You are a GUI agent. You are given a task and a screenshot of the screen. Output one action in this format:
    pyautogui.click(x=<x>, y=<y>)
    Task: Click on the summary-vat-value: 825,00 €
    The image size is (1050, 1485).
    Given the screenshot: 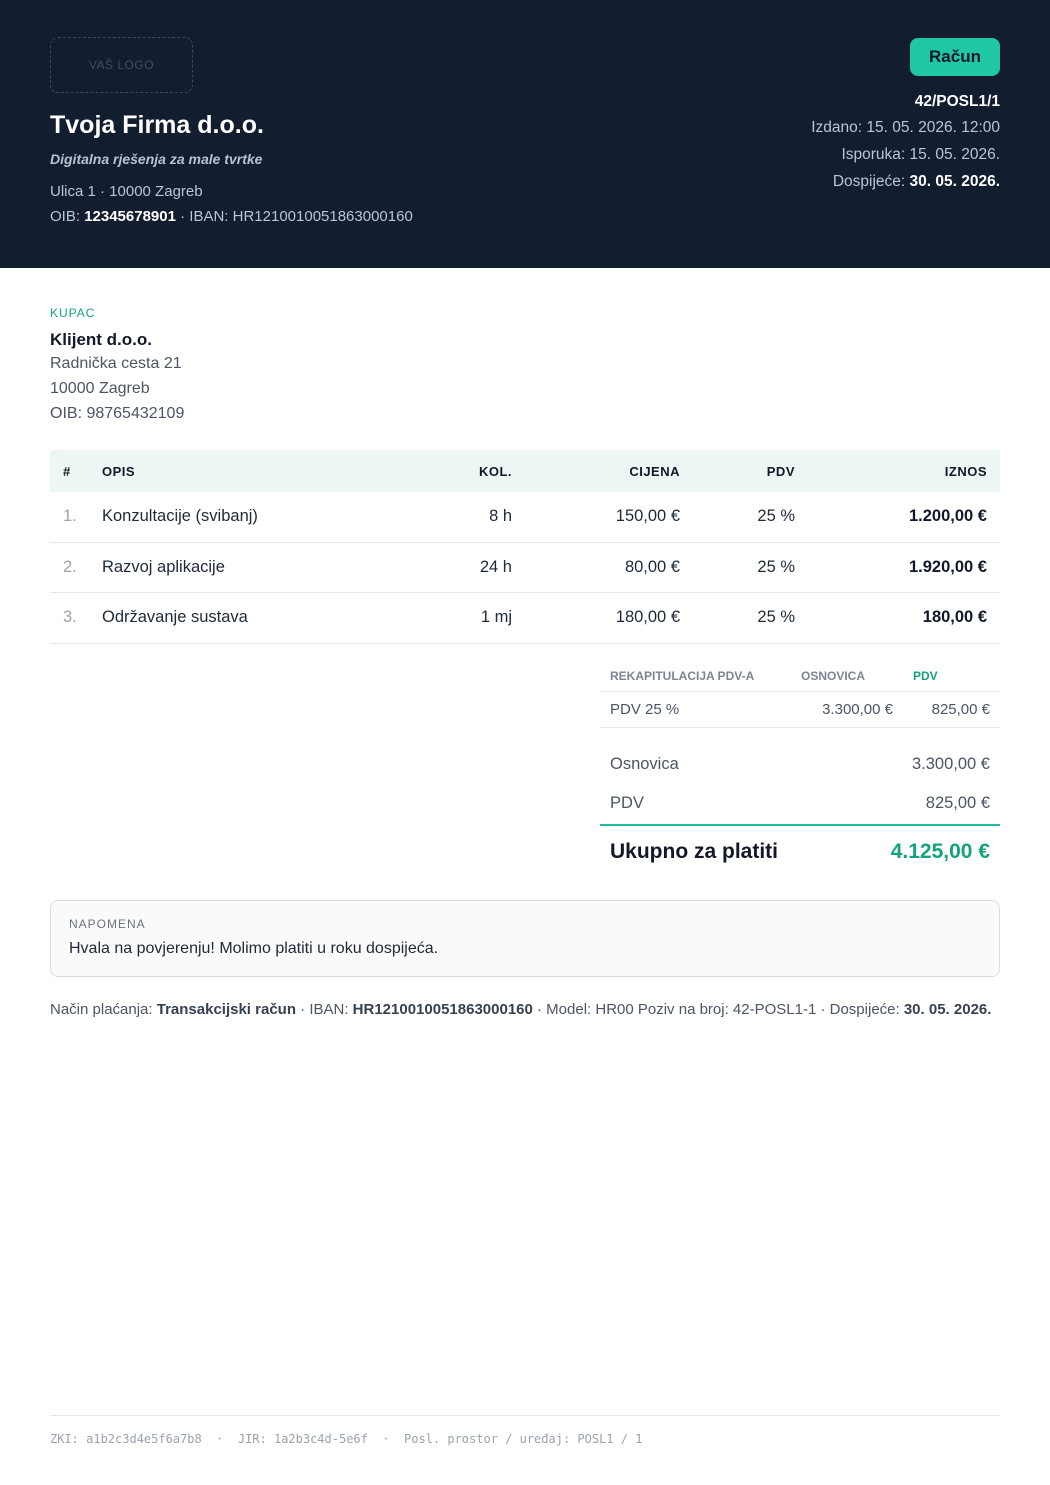 What is the action you would take?
    pyautogui.click(x=957, y=803)
    